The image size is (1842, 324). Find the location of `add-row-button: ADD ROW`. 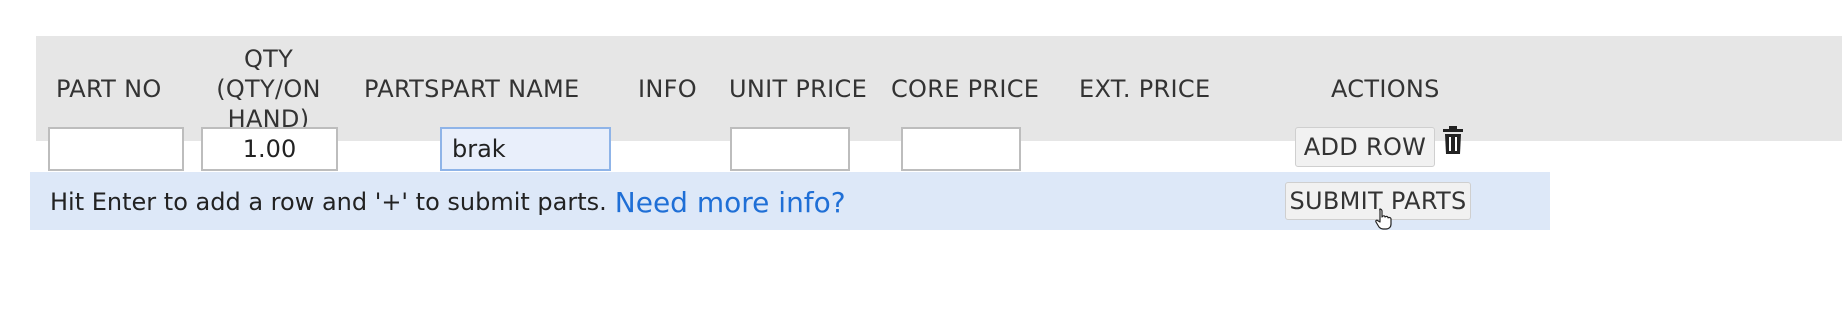

add-row-button: ADD ROW is located at coordinates (1365, 147).